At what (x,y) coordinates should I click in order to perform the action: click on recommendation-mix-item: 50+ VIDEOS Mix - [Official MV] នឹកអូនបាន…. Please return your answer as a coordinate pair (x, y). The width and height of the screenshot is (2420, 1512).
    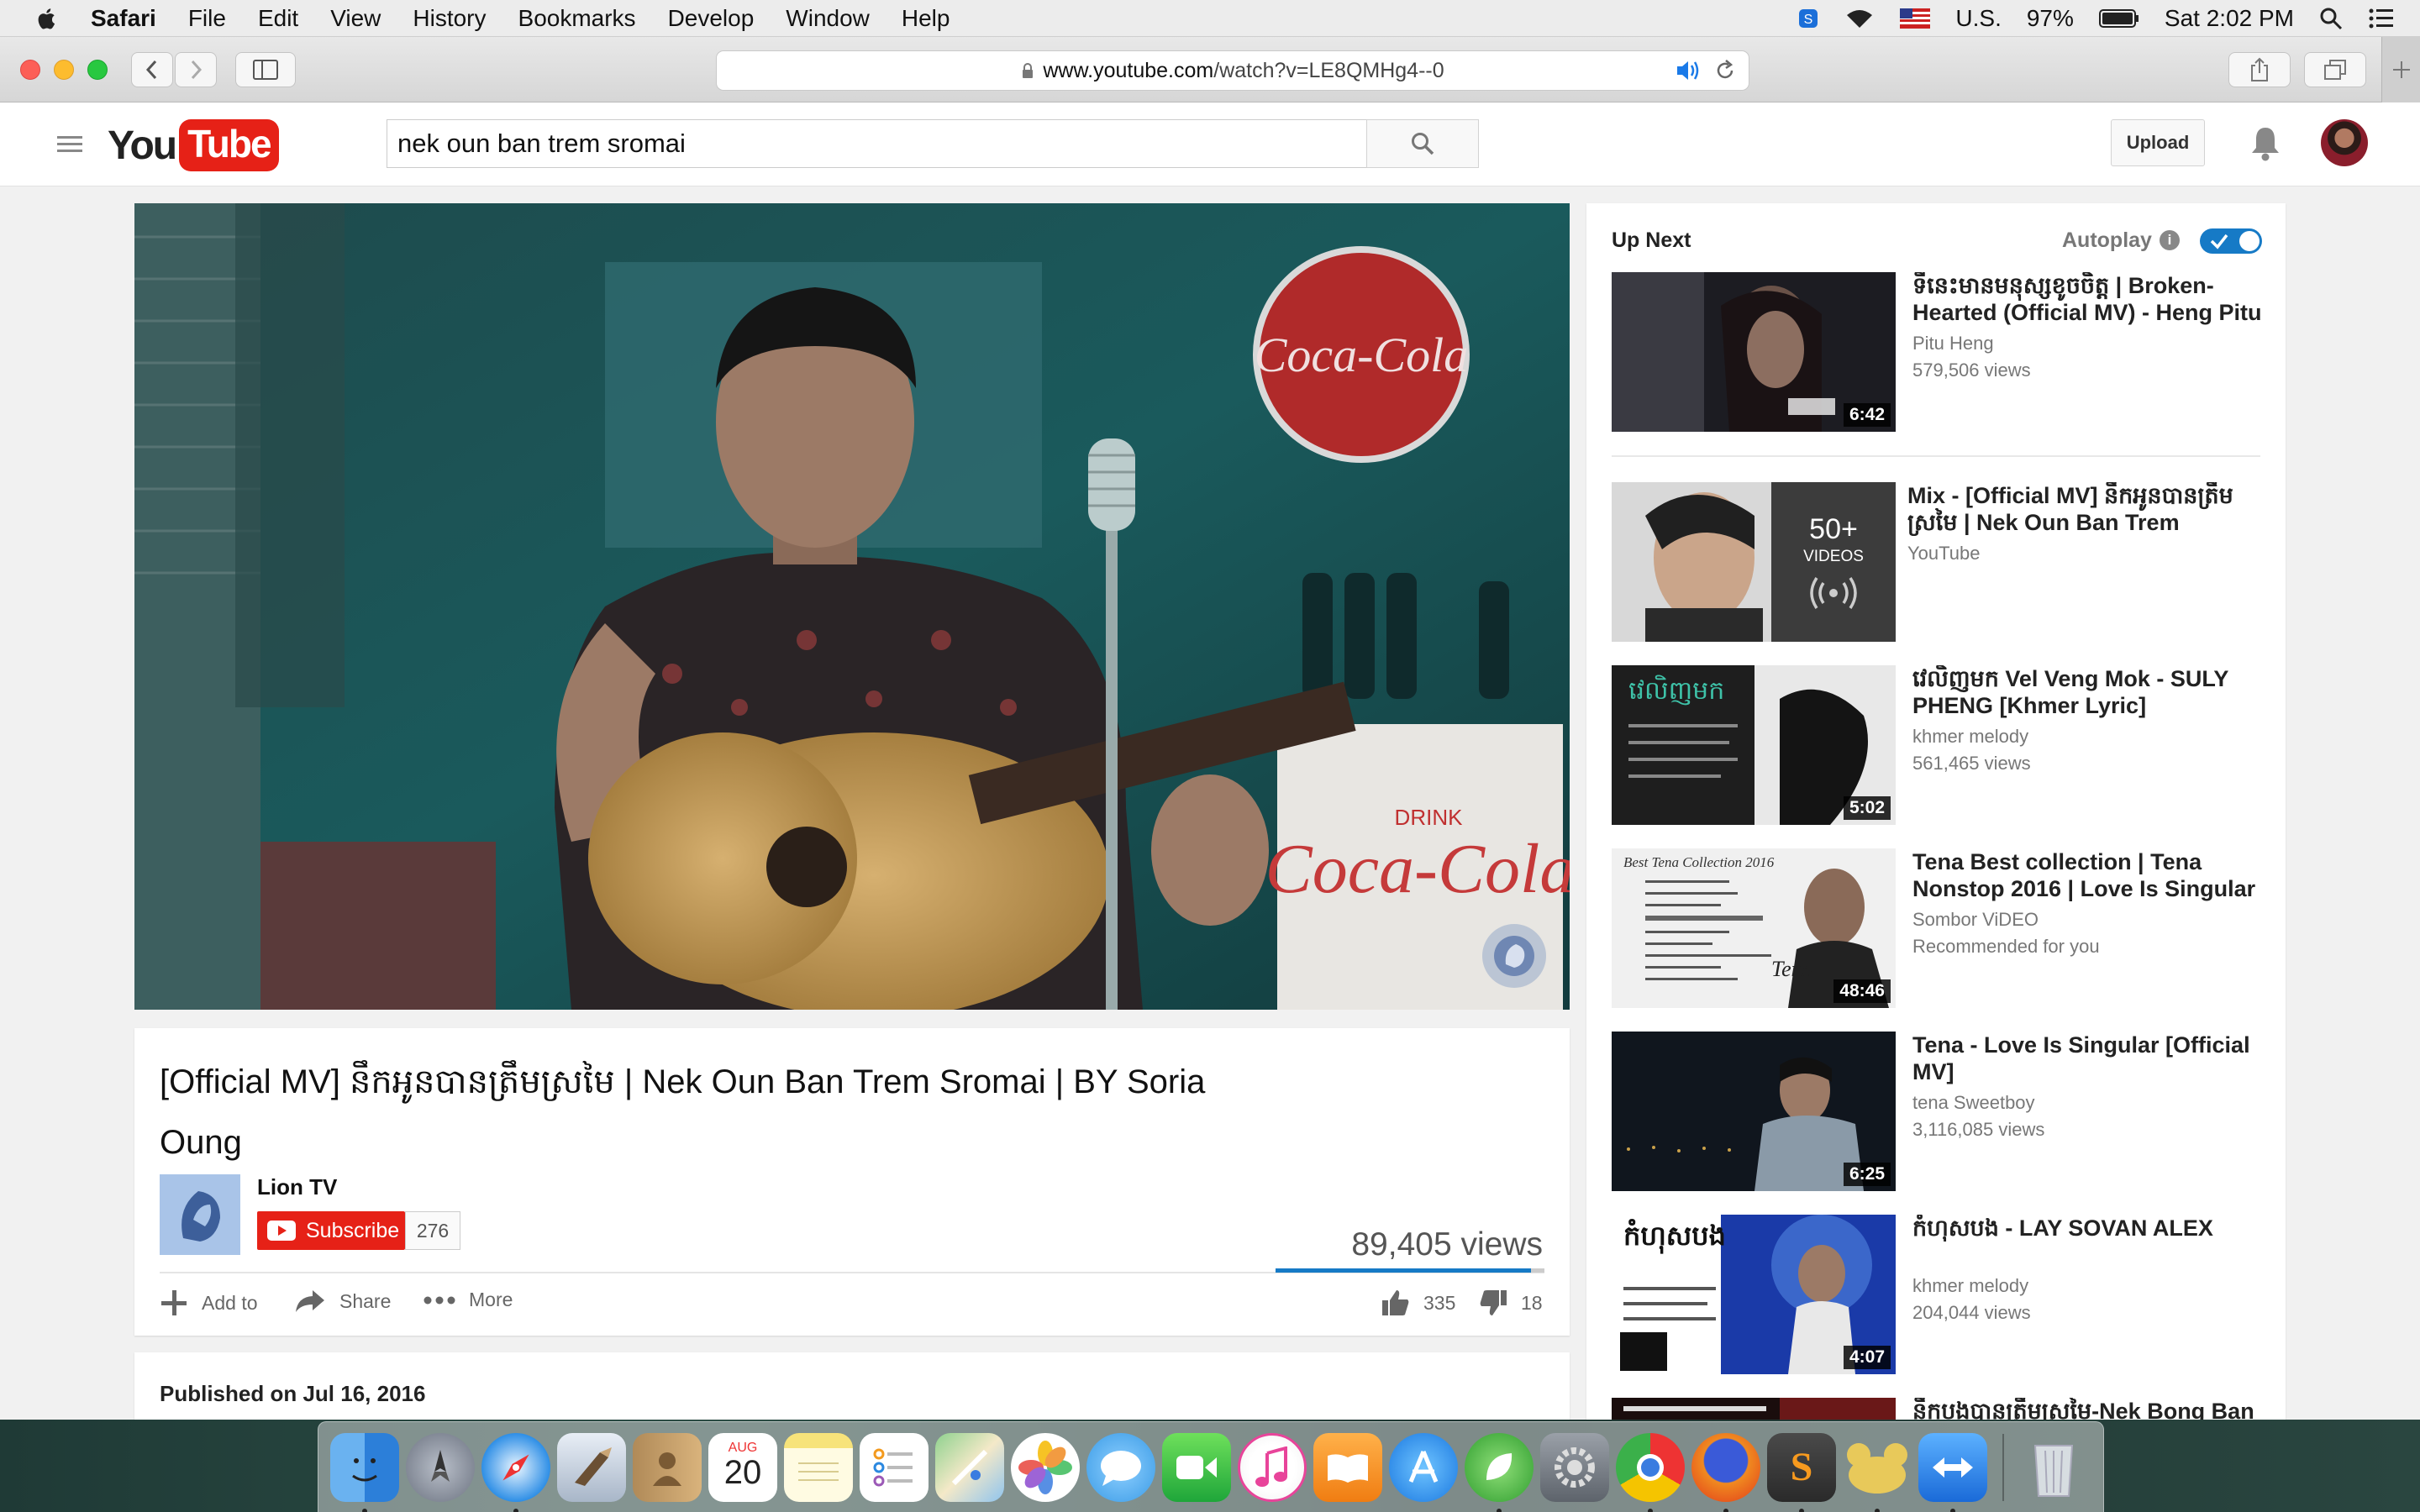
    Looking at the image, I should click on (1940, 562).